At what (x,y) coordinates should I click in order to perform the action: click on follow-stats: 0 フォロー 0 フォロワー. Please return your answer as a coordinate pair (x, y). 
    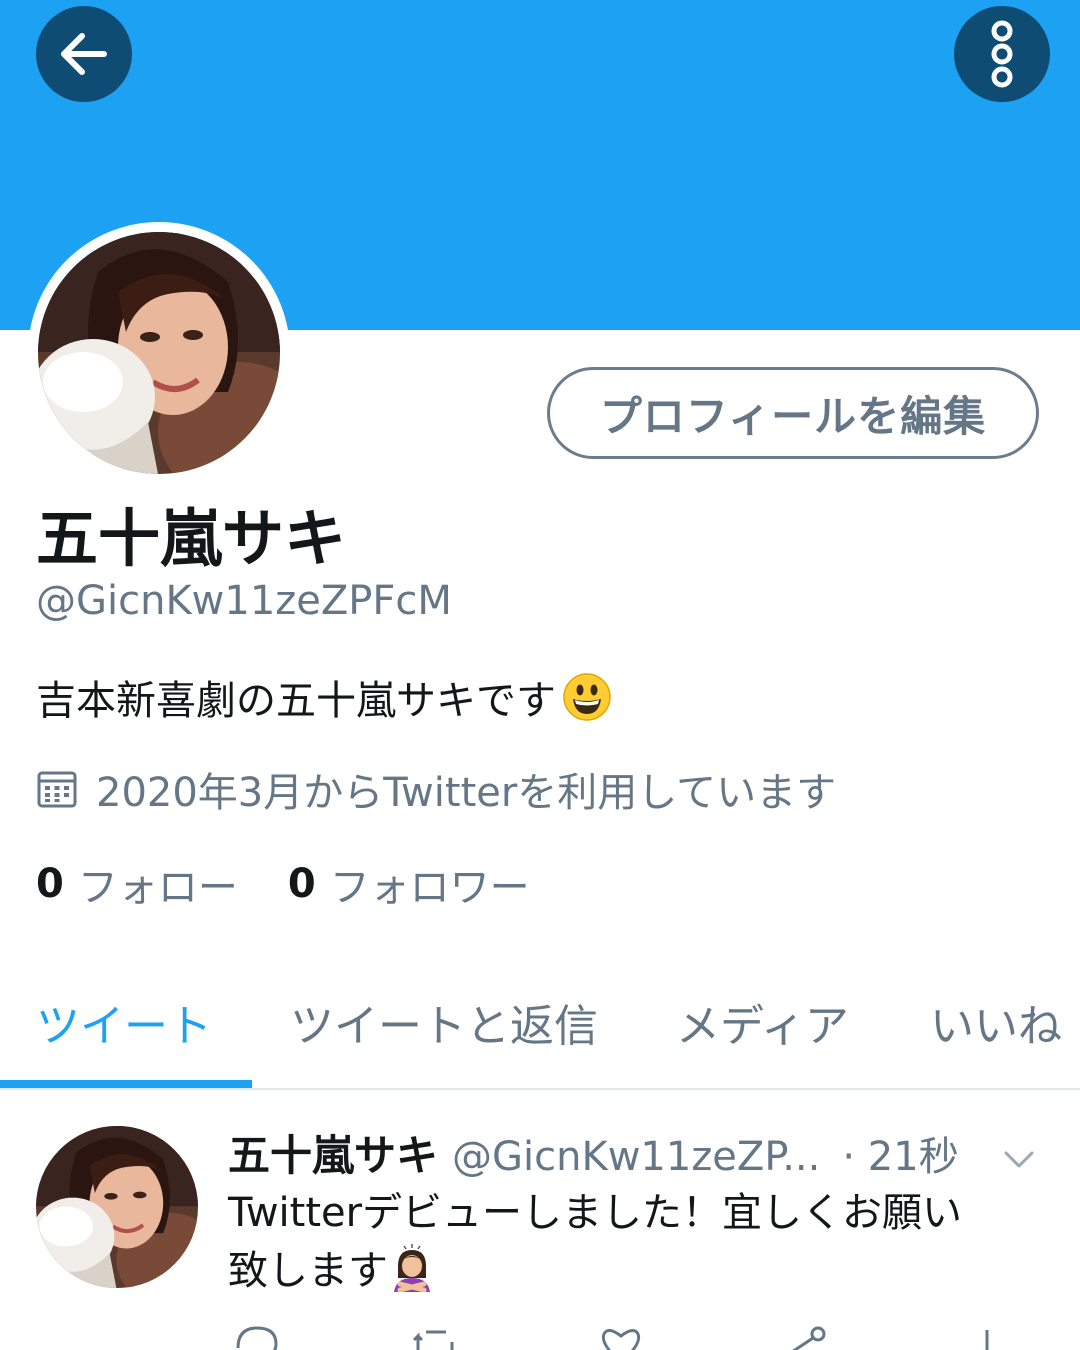
    Looking at the image, I should click on (283, 884).